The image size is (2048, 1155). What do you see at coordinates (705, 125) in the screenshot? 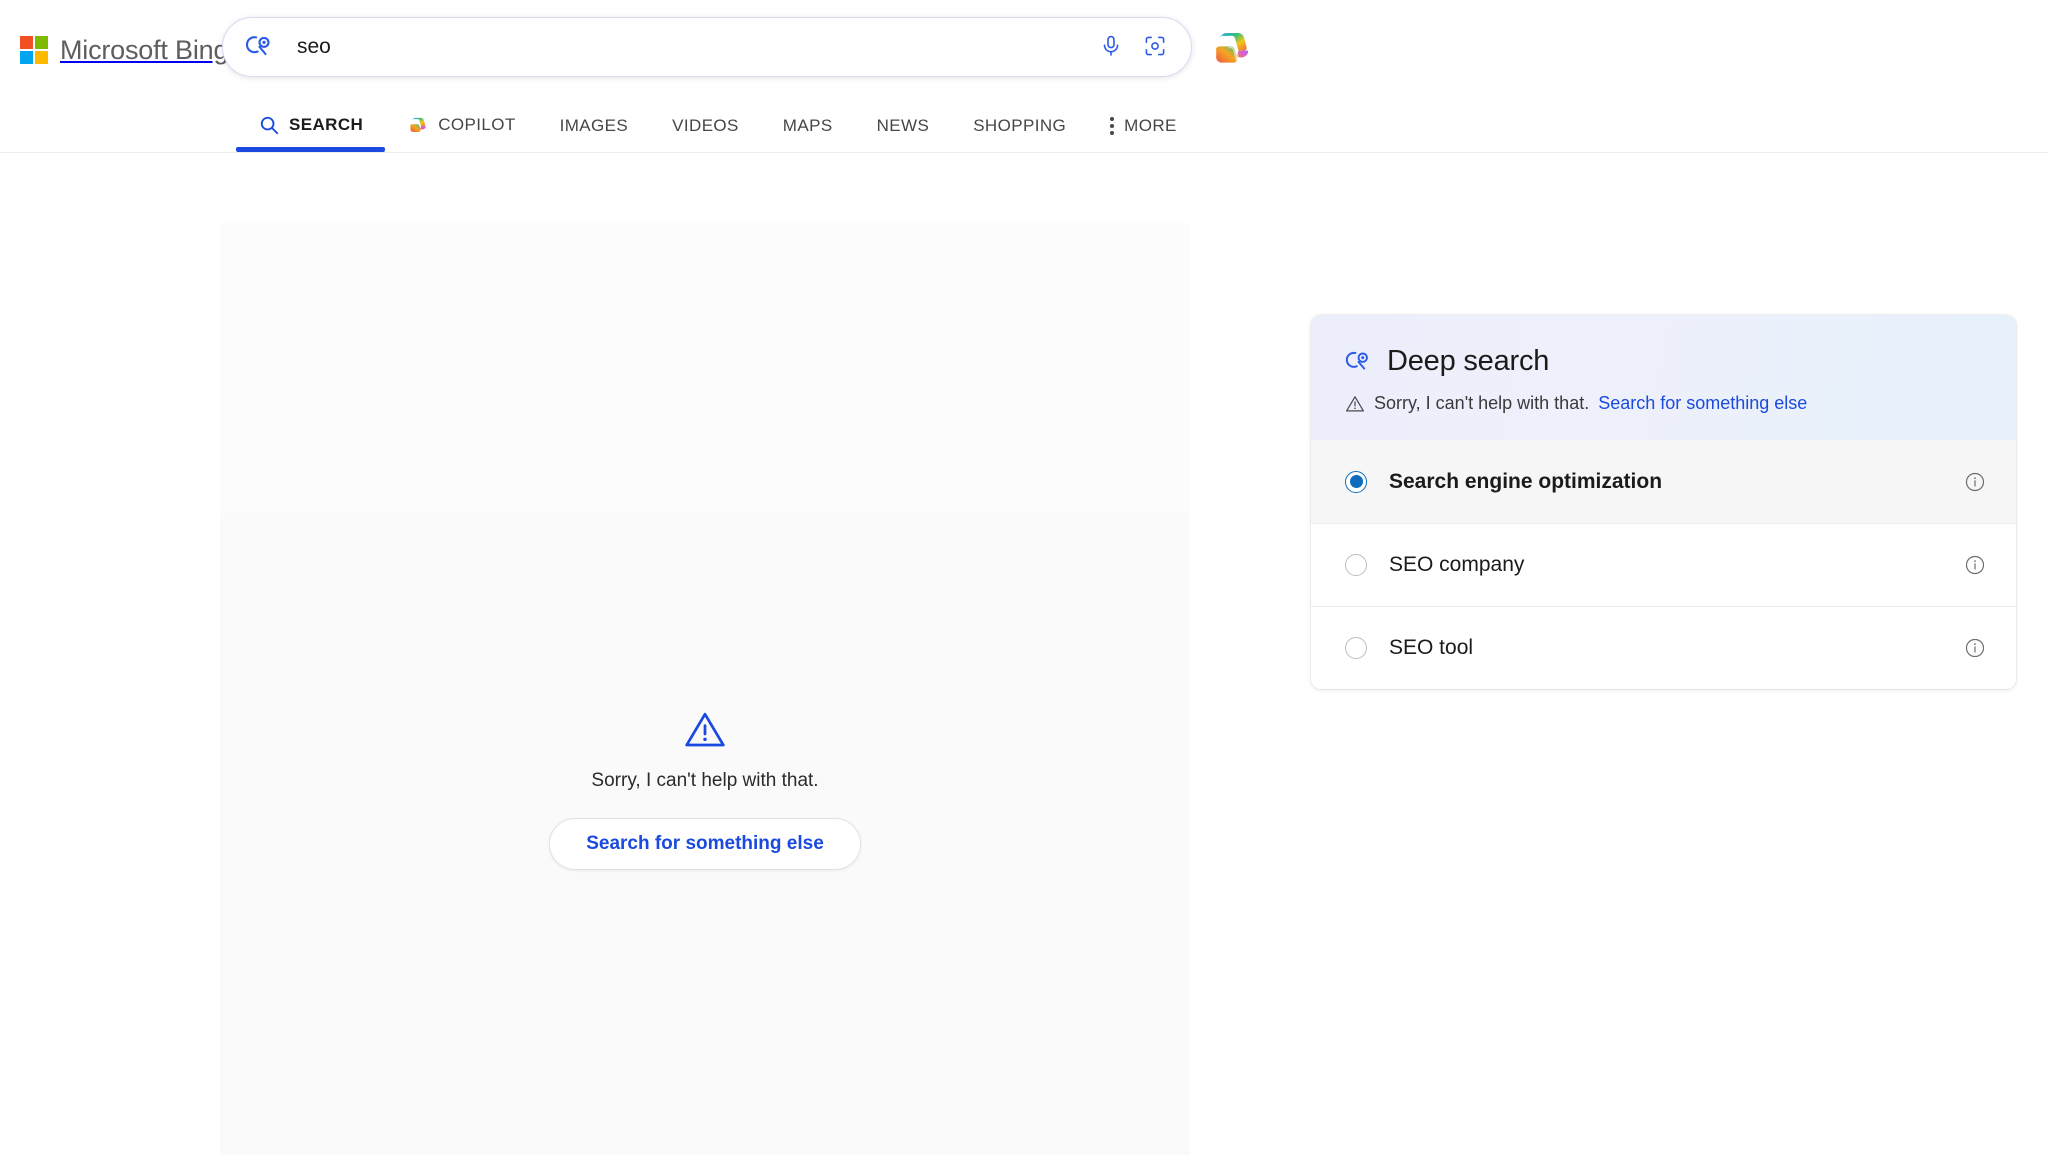
I see `tab-videos-label: VIDEOS` at bounding box center [705, 125].